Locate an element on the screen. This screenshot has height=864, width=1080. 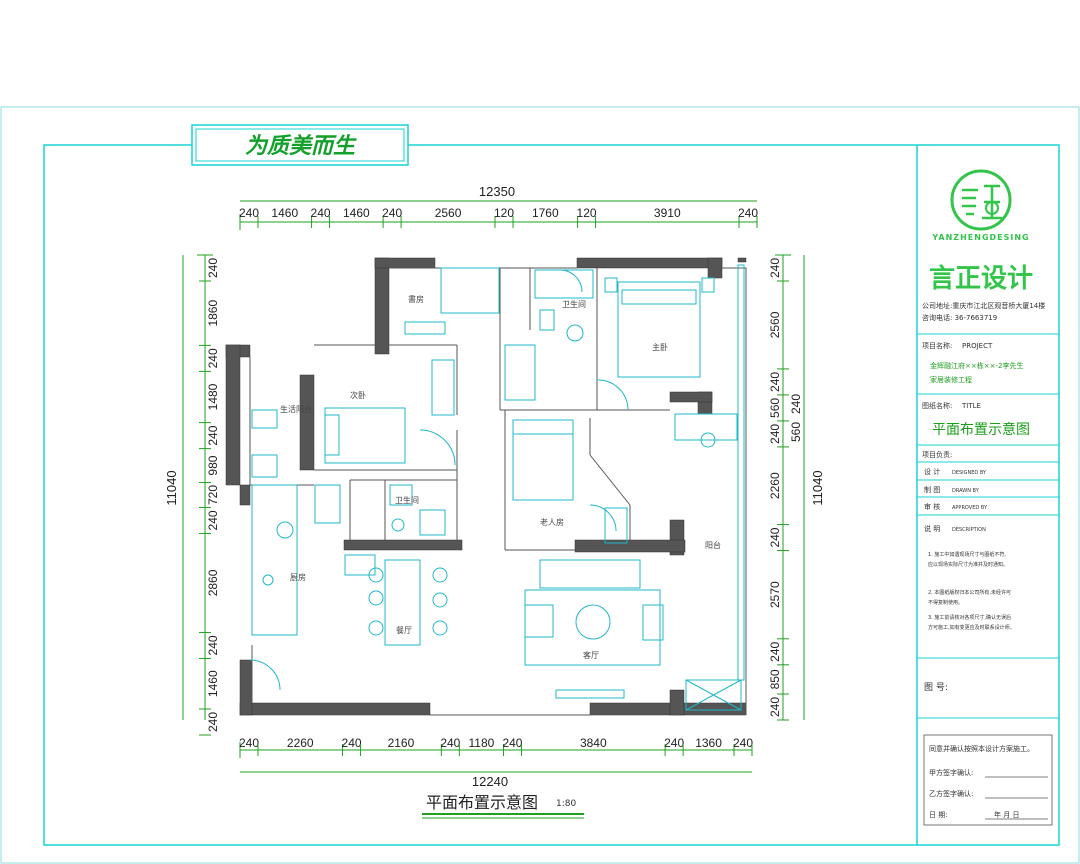
dimension-label: 980 is located at coordinates (213, 465).